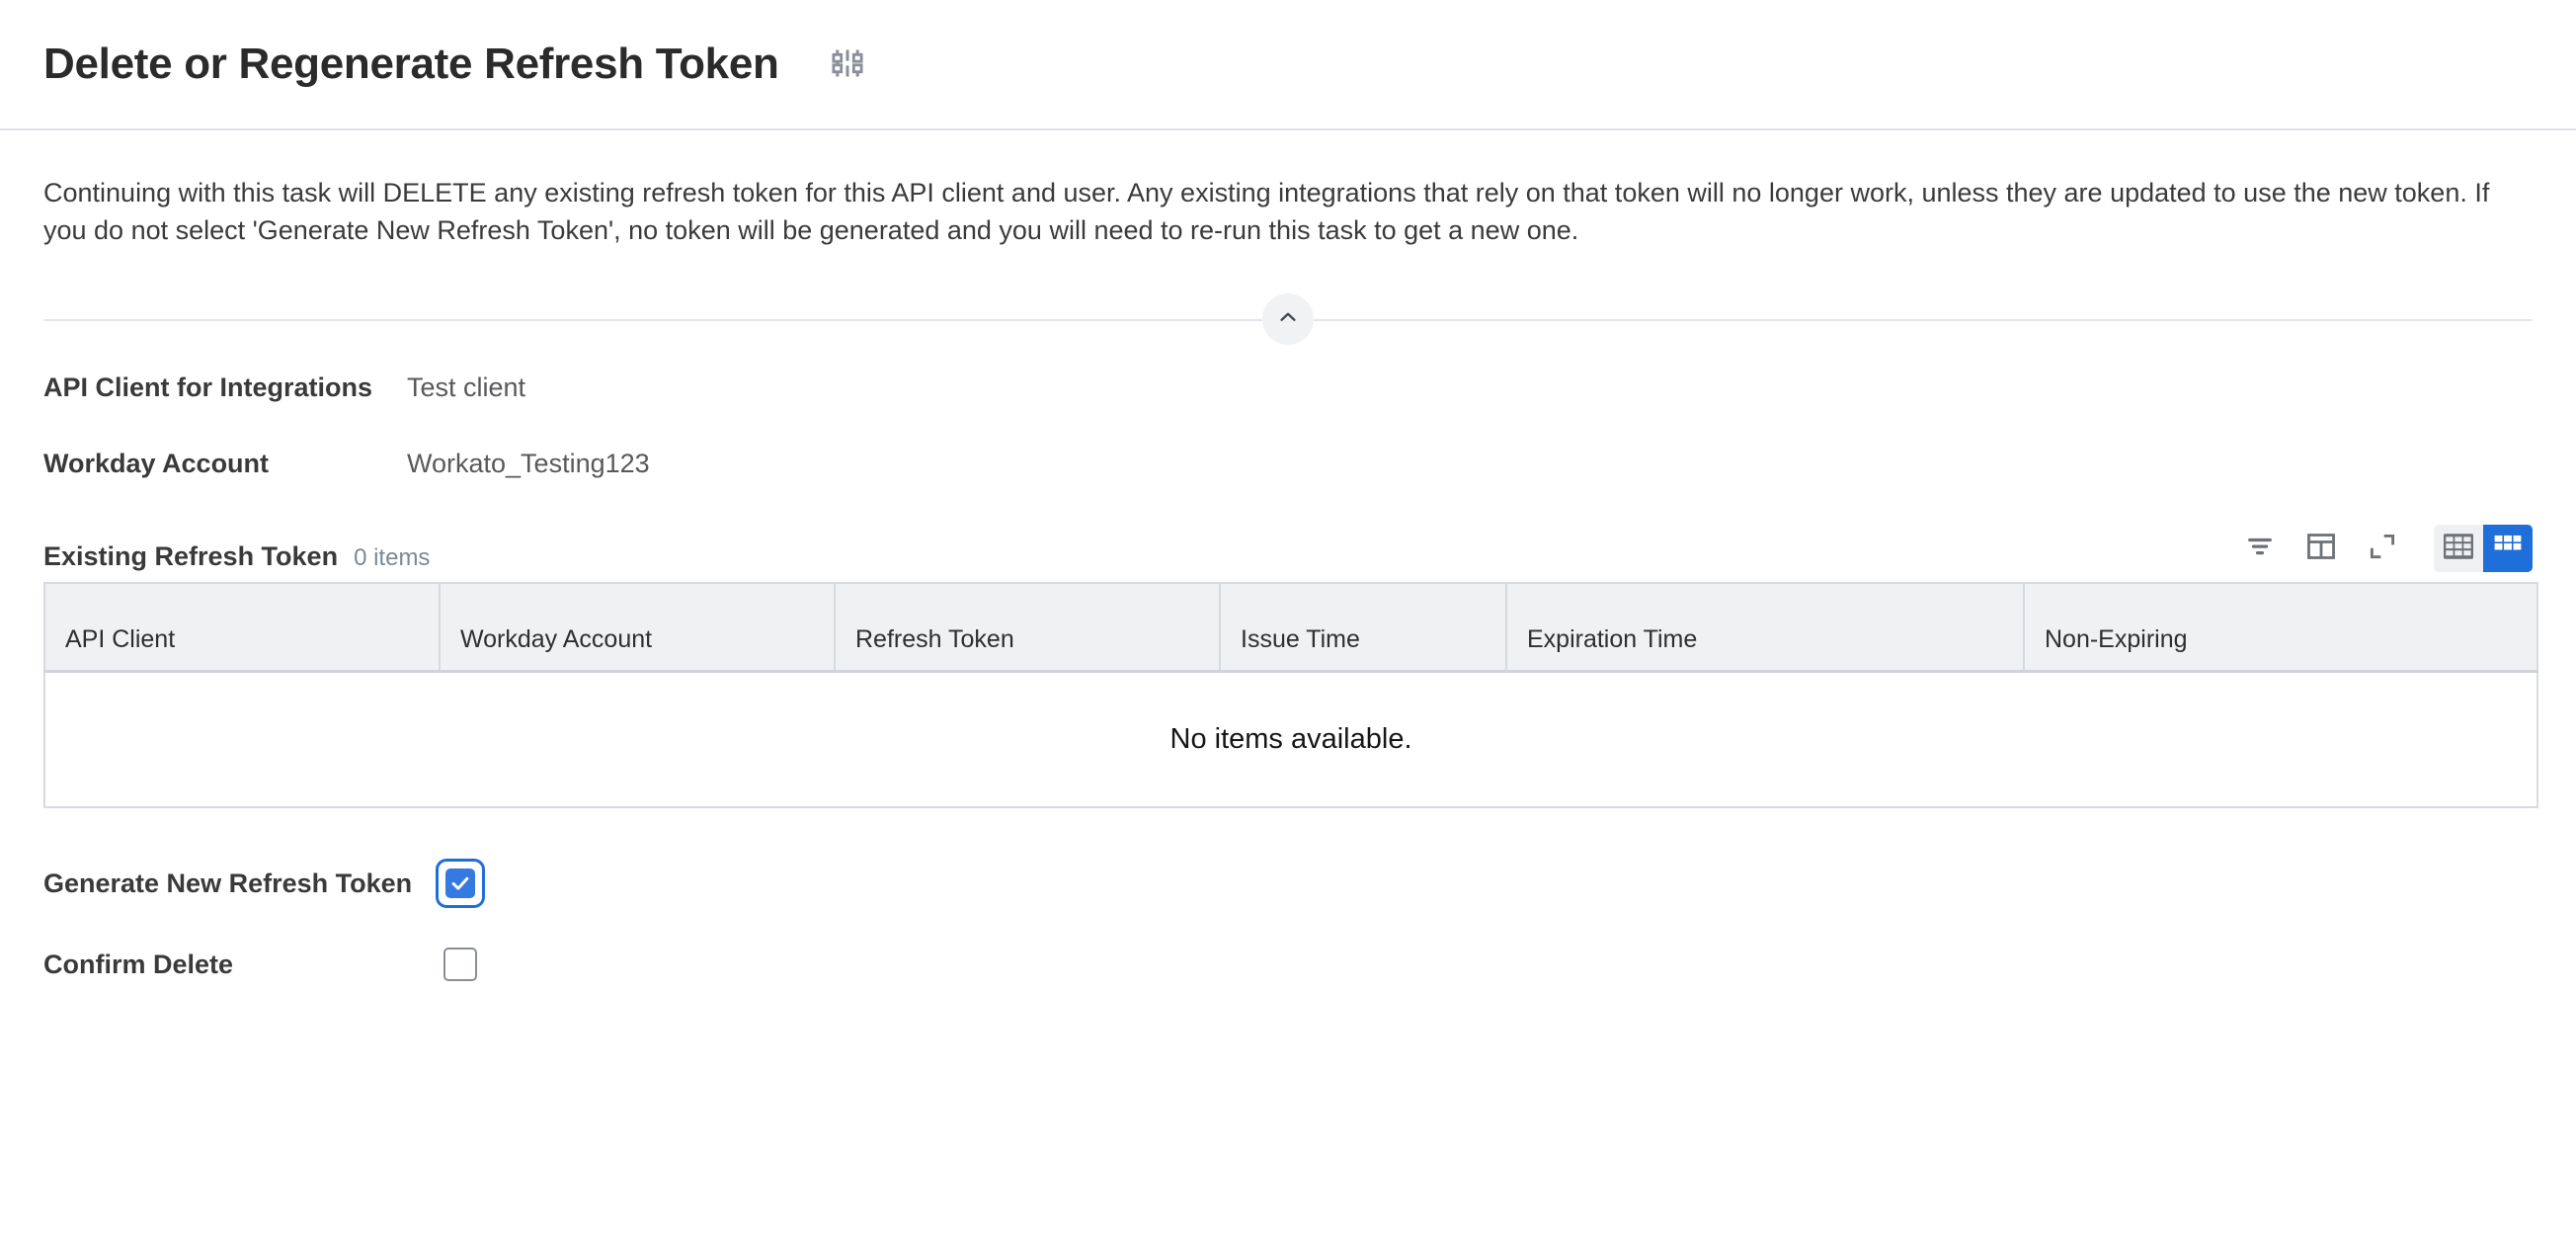  I want to click on expand-icon, so click(2382, 548).